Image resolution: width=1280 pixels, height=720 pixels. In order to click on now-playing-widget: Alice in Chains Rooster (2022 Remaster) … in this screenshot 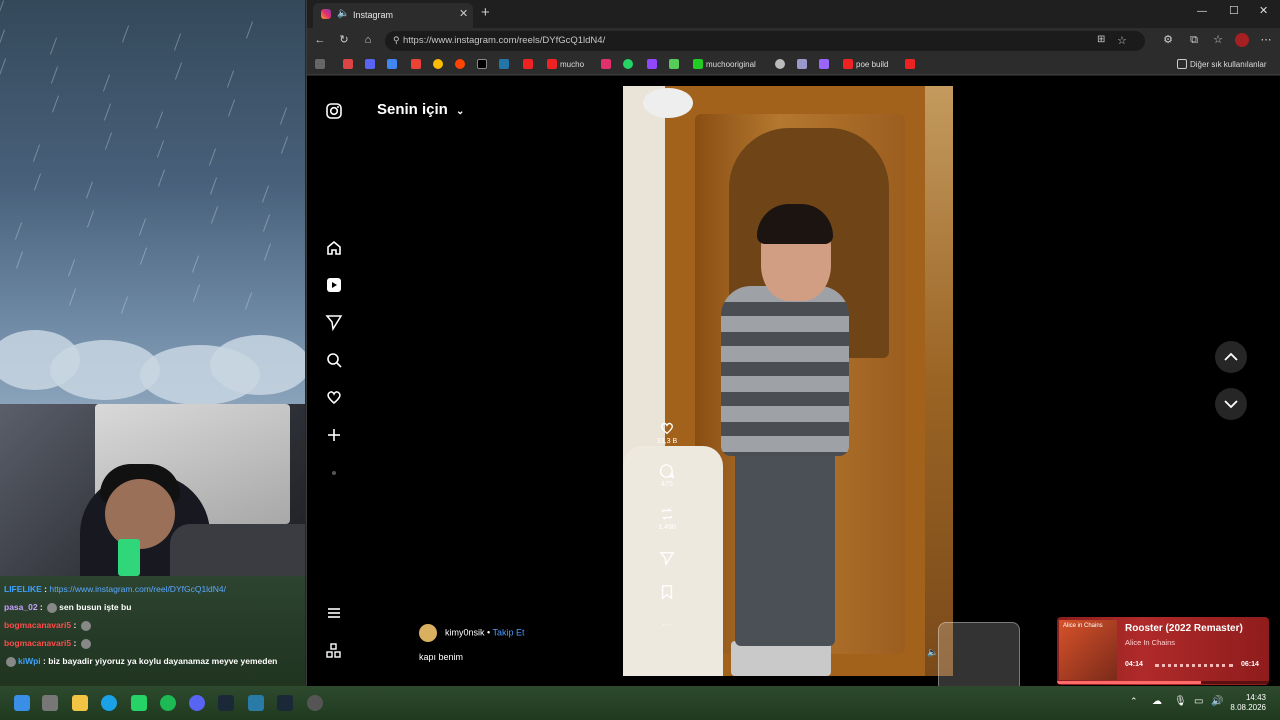, I will do `click(1163, 651)`.